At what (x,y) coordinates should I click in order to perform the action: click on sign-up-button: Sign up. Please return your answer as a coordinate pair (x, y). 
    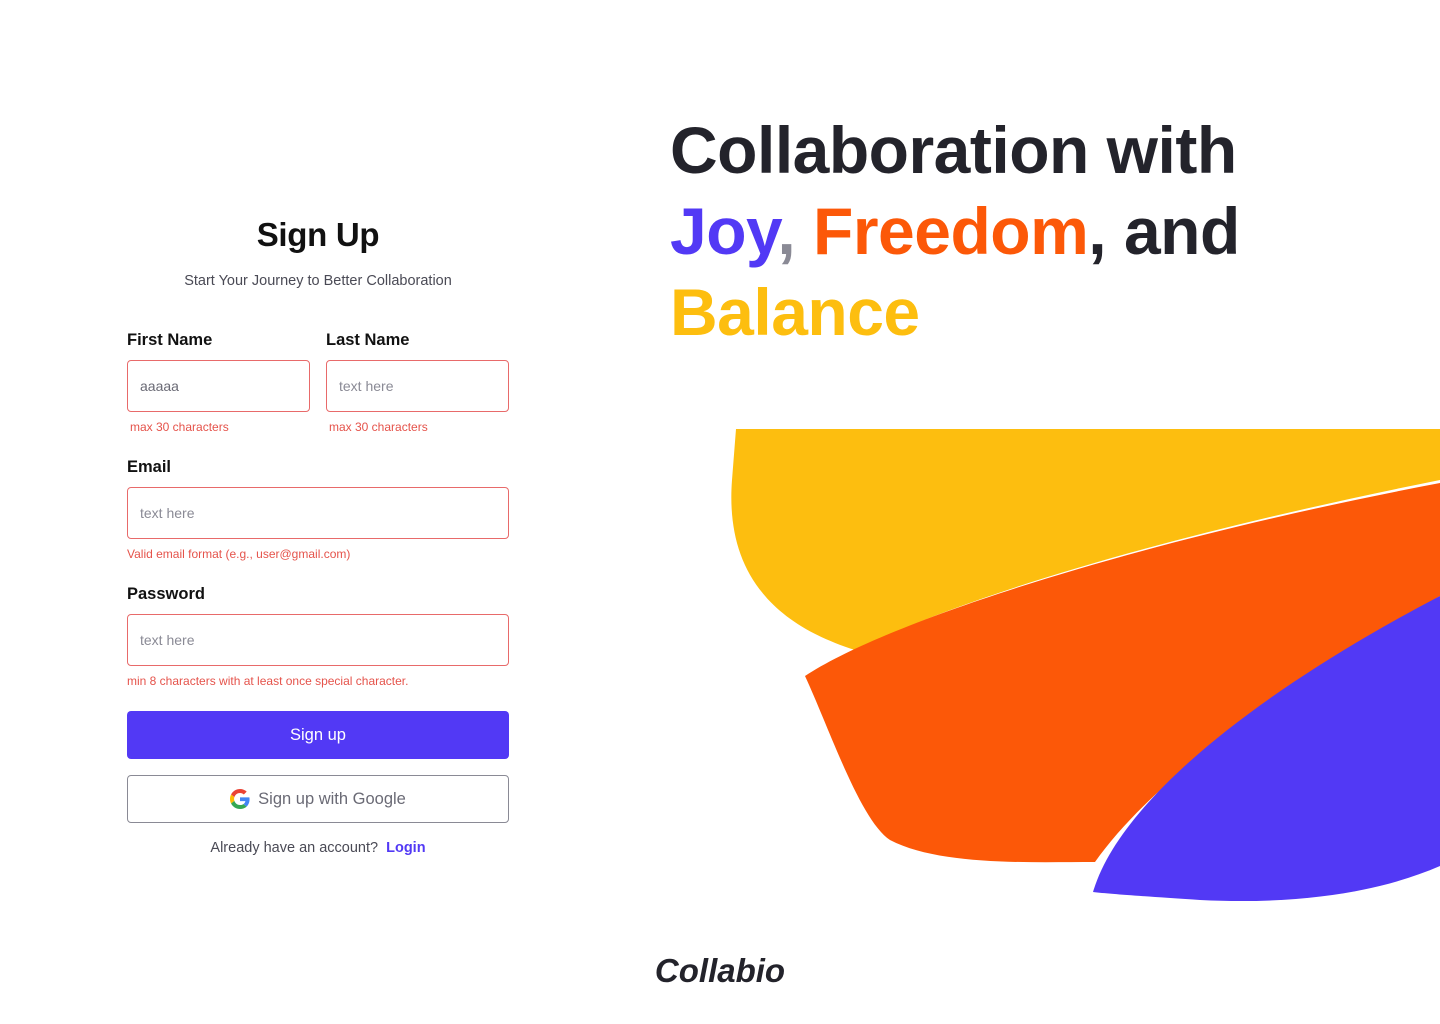
    Looking at the image, I should click on (318, 735).